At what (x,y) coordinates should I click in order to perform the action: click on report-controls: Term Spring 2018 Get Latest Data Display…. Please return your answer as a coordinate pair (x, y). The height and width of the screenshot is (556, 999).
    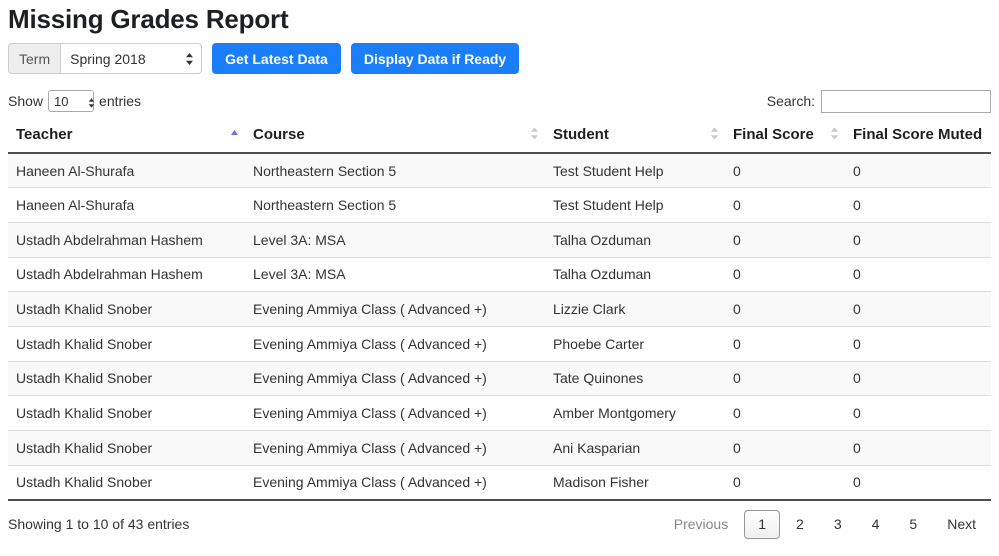
    Looking at the image, I should click on (499, 58).